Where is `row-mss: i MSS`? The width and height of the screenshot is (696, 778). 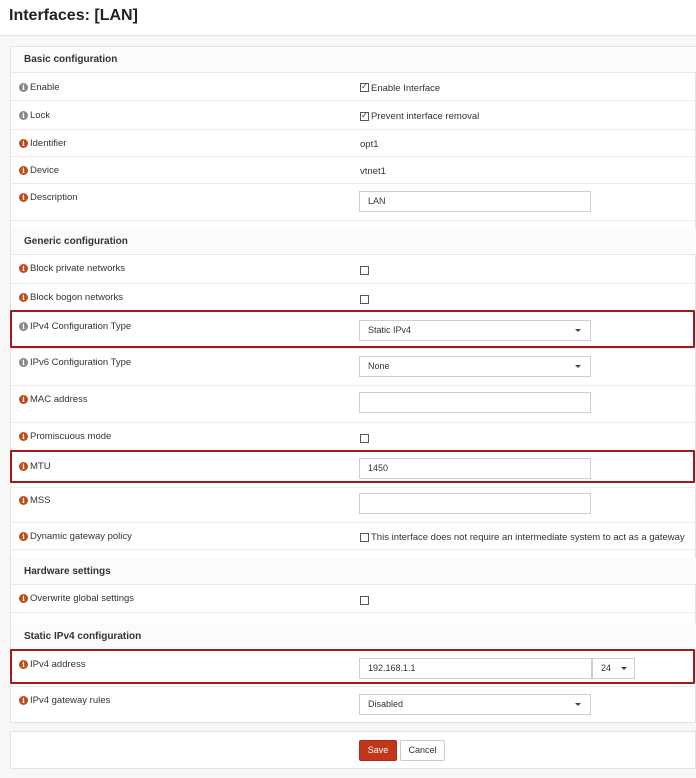
row-mss: i MSS is located at coordinates (353, 506).